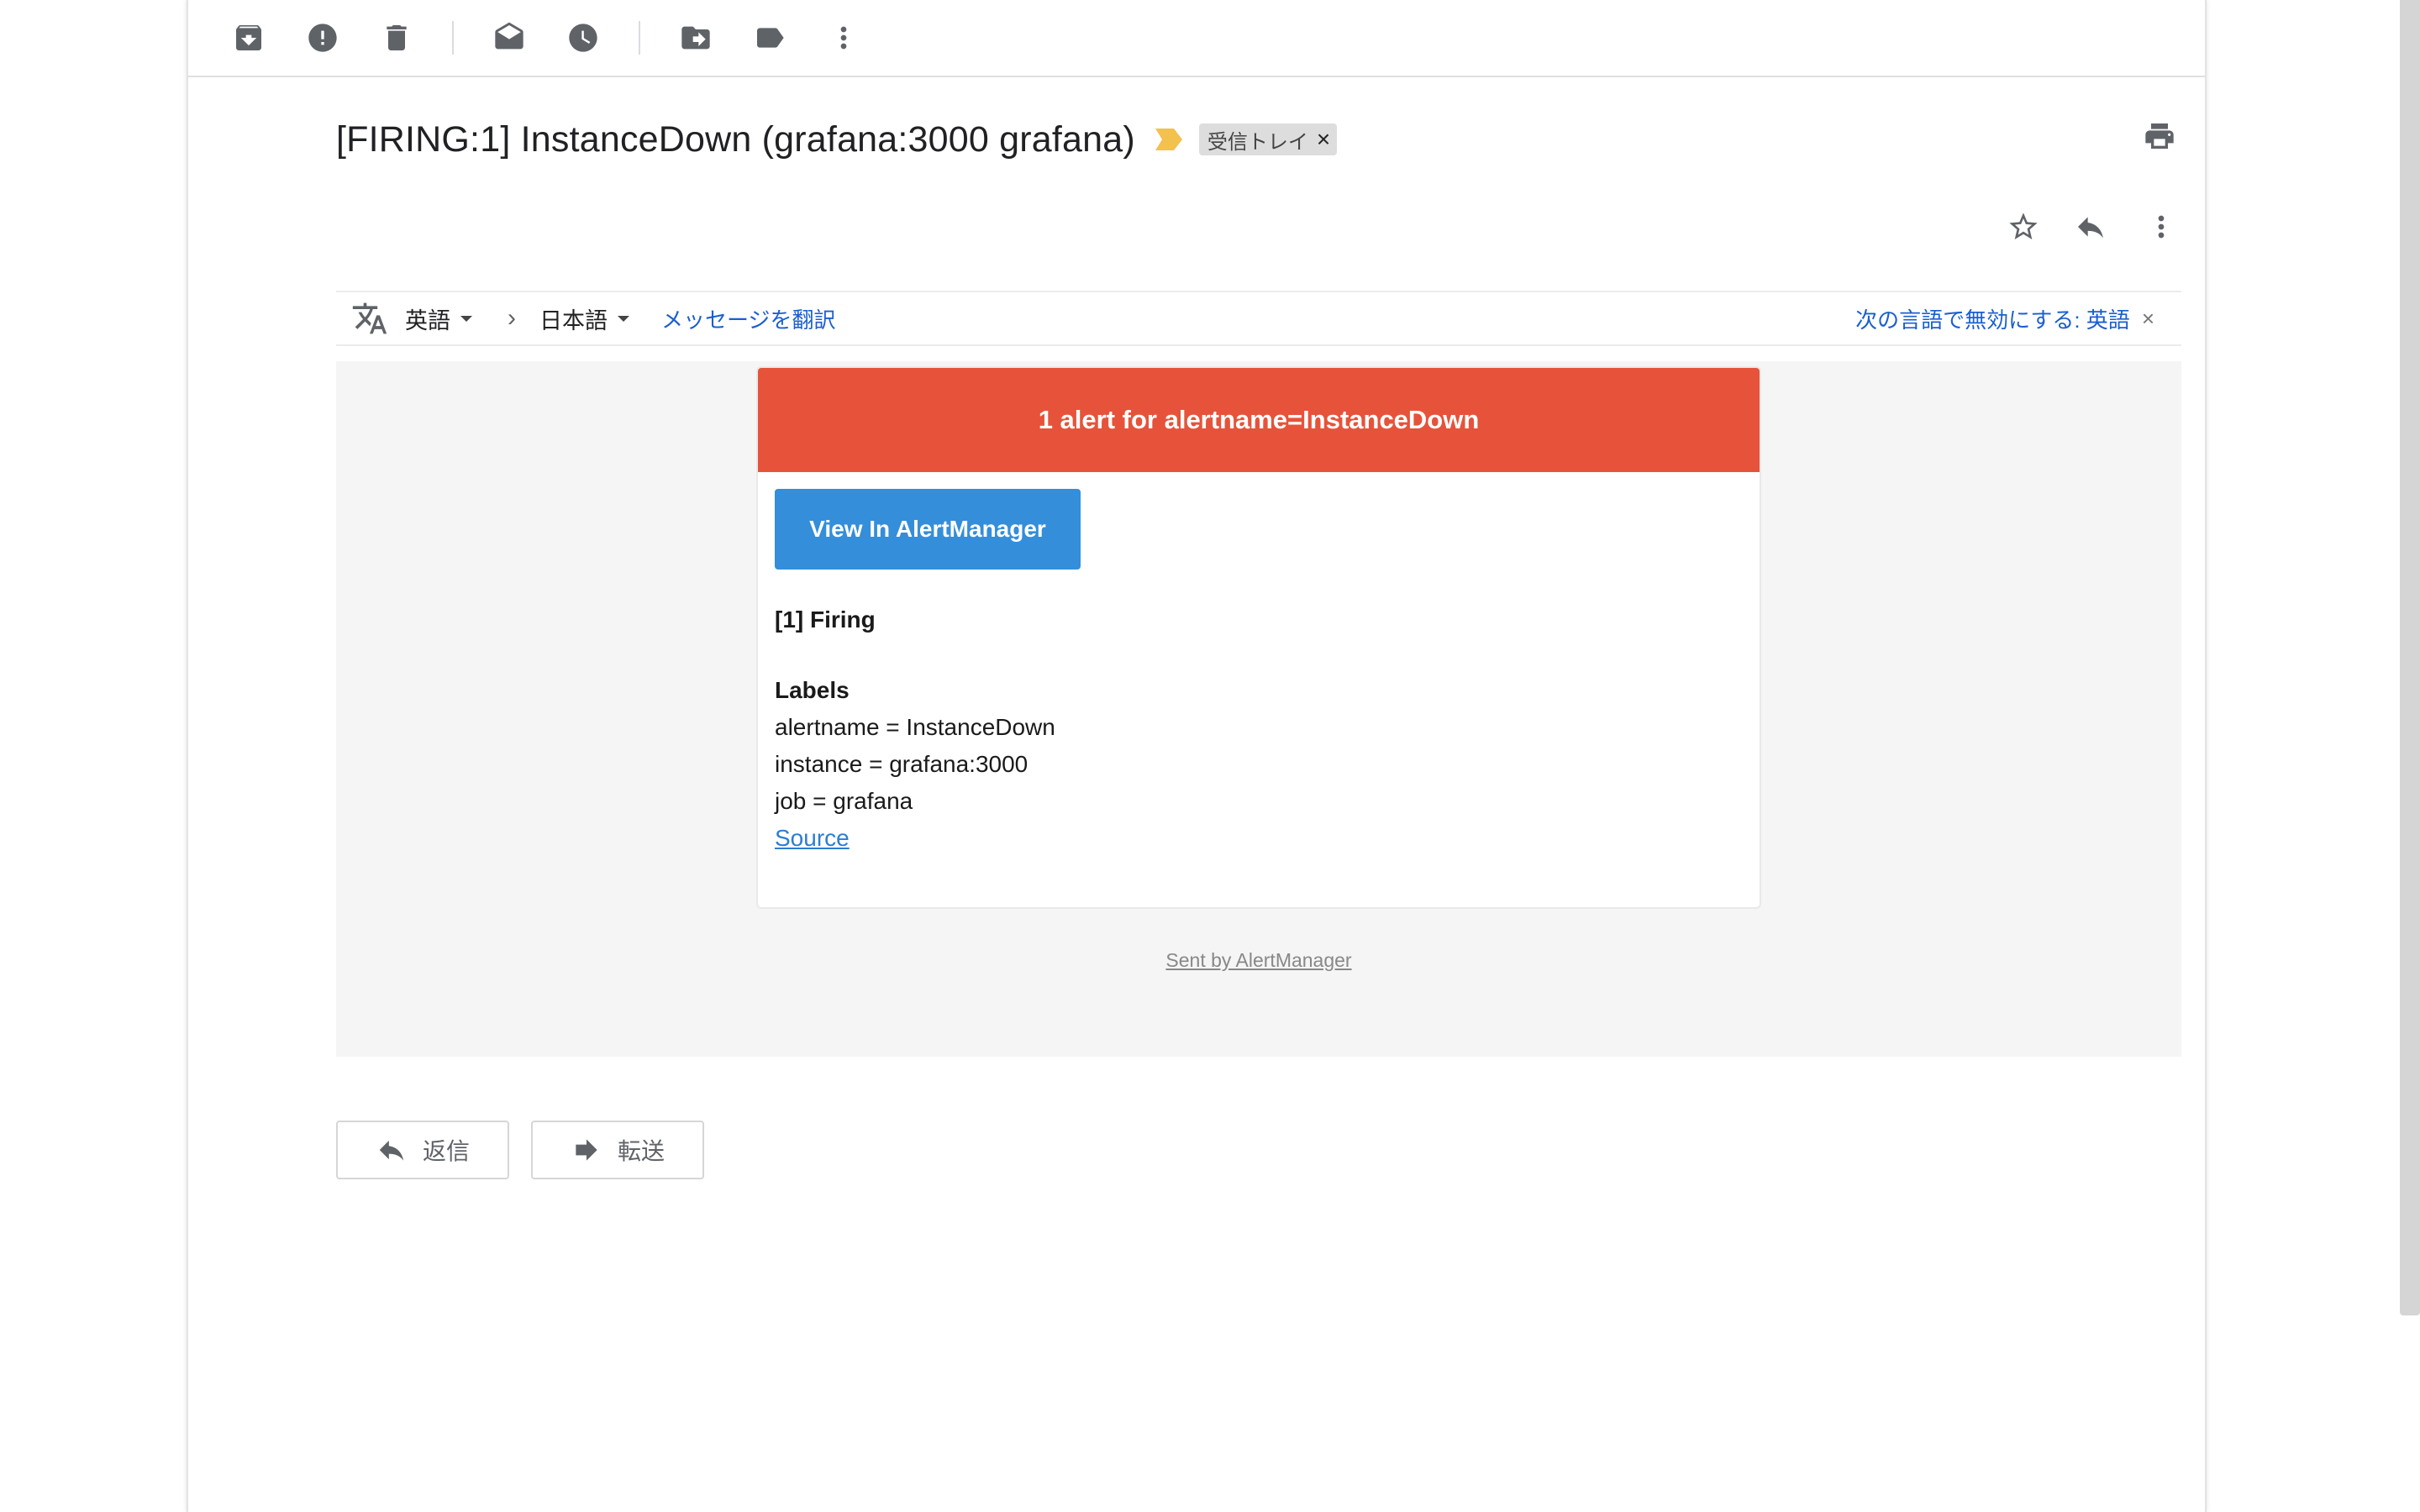 The width and height of the screenshot is (2420, 1512). I want to click on importance-marker-icon, so click(1169, 139).